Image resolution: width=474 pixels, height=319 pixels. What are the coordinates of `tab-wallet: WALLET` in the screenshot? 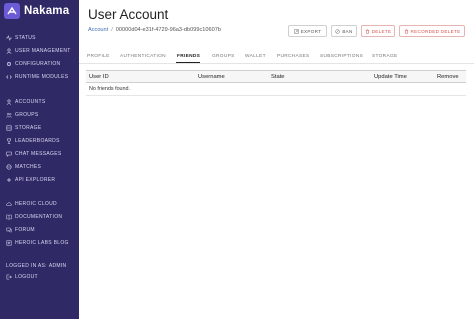 It's located at (255, 56).